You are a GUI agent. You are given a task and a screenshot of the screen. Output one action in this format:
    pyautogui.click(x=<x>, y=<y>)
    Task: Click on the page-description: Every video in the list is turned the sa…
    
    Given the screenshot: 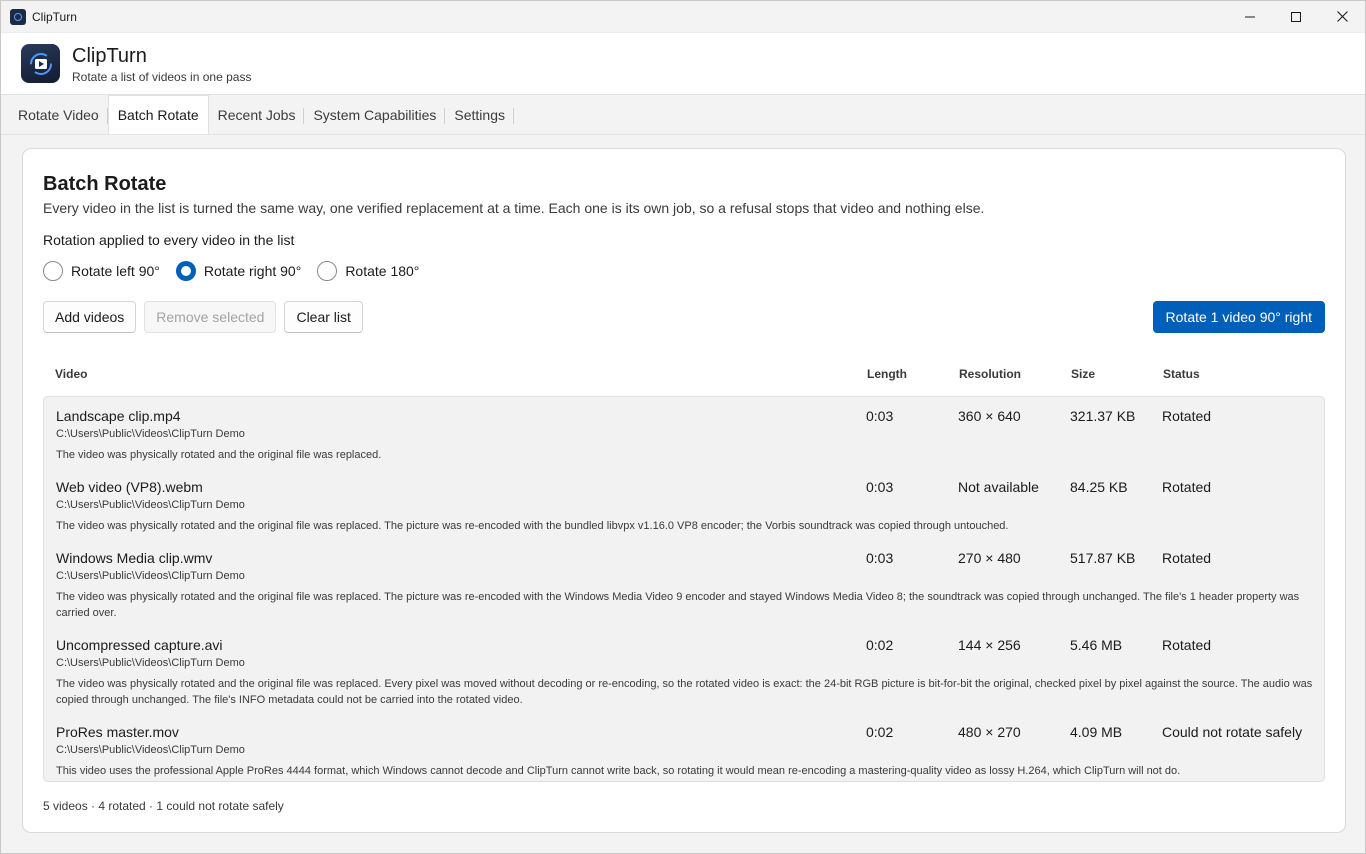 What is the action you would take?
    pyautogui.click(x=514, y=208)
    